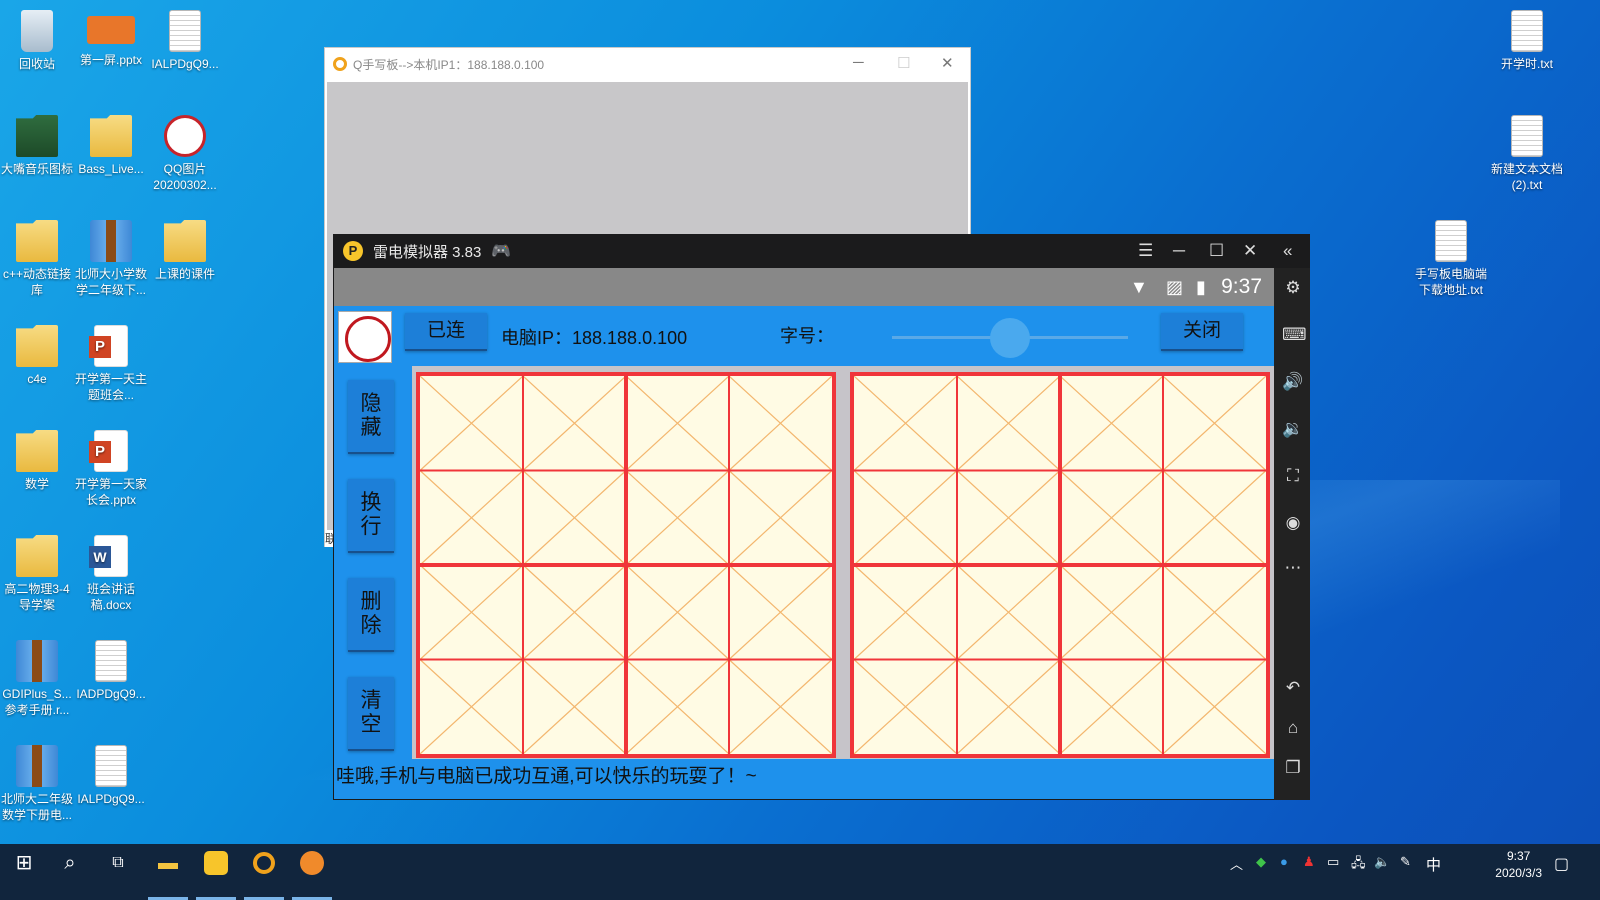 Image resolution: width=1600 pixels, height=900 pixels. What do you see at coordinates (1284, 861) in the screenshot?
I see `tray-shield-icon: ●` at bounding box center [1284, 861].